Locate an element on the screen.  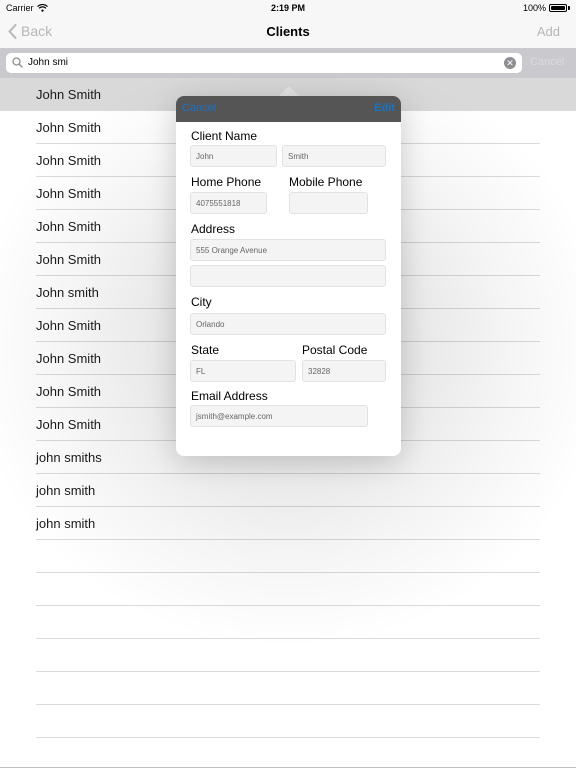
email-field: jsmith@example.com is located at coordinates (279, 416).